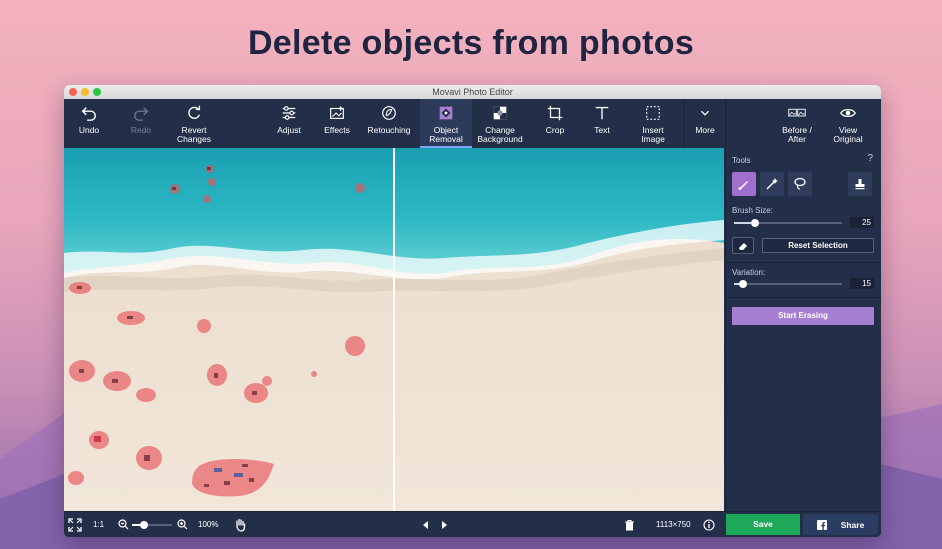 The height and width of the screenshot is (549, 942). I want to click on brush-tool-button, so click(744, 184).